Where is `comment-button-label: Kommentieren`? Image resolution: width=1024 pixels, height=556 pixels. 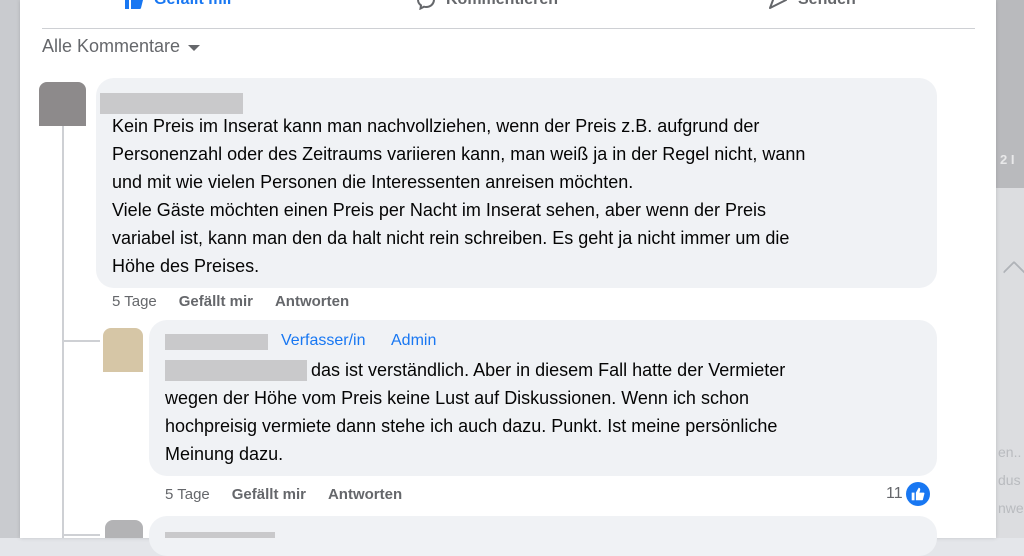
comment-button-label: Kommentieren is located at coordinates (502, 4).